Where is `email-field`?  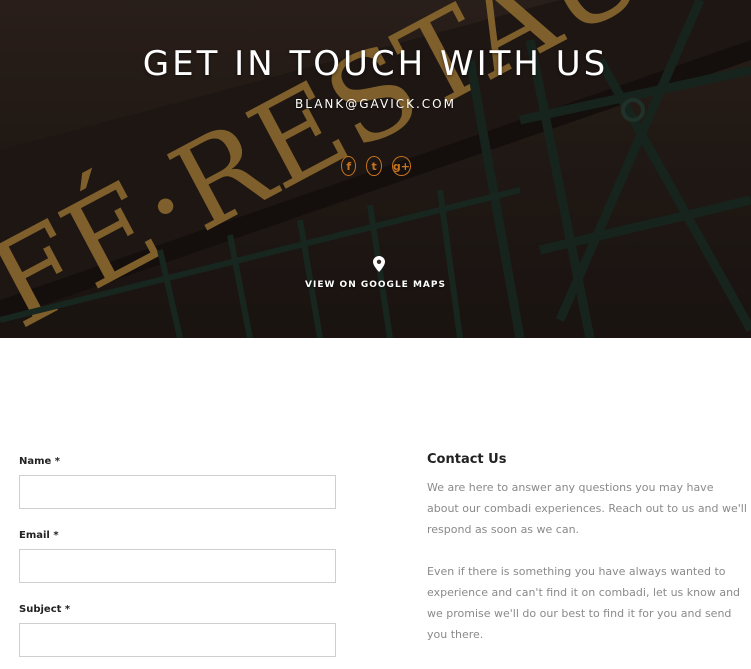
email-field is located at coordinates (177, 566).